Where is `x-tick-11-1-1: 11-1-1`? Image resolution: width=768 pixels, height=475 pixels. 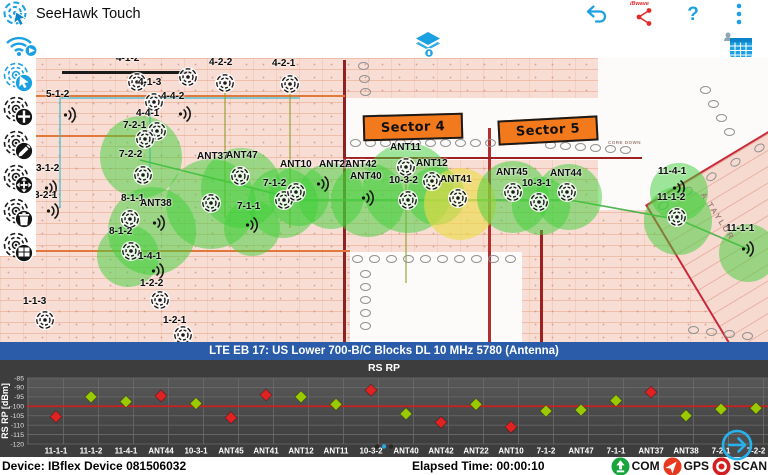 x-tick-11-1-1: 11-1-1 is located at coordinates (56, 451).